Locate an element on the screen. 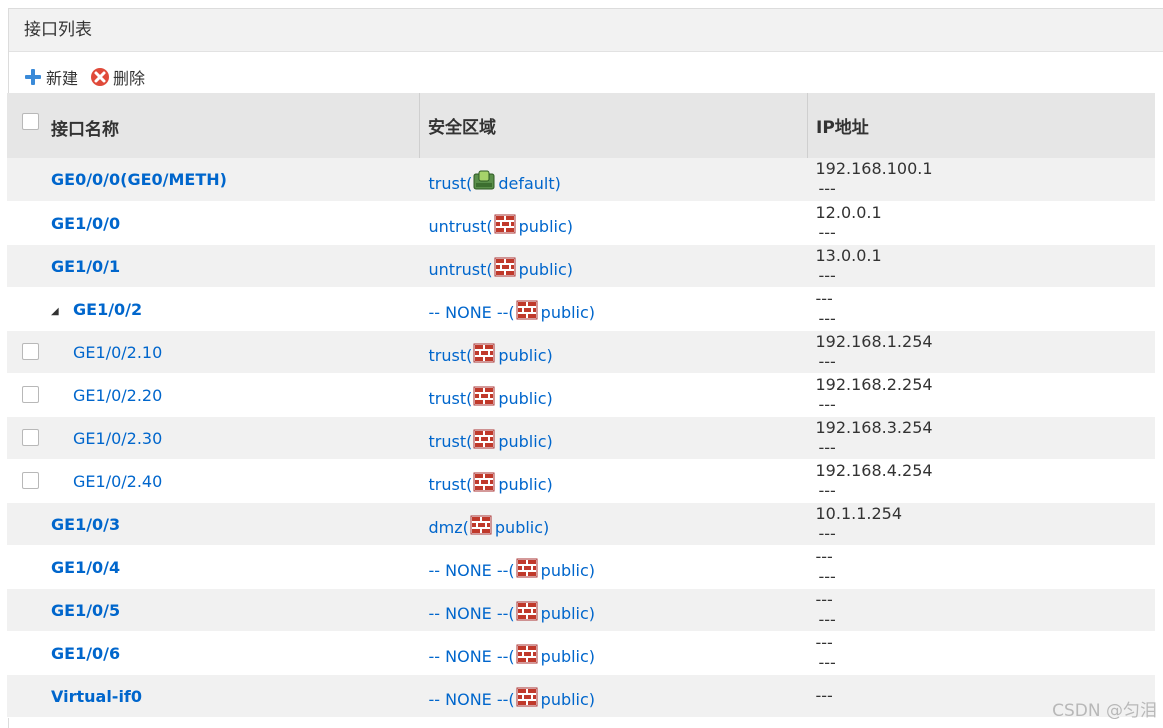 The width and height of the screenshot is (1163, 728). new-button: 新建 is located at coordinates (50, 77).